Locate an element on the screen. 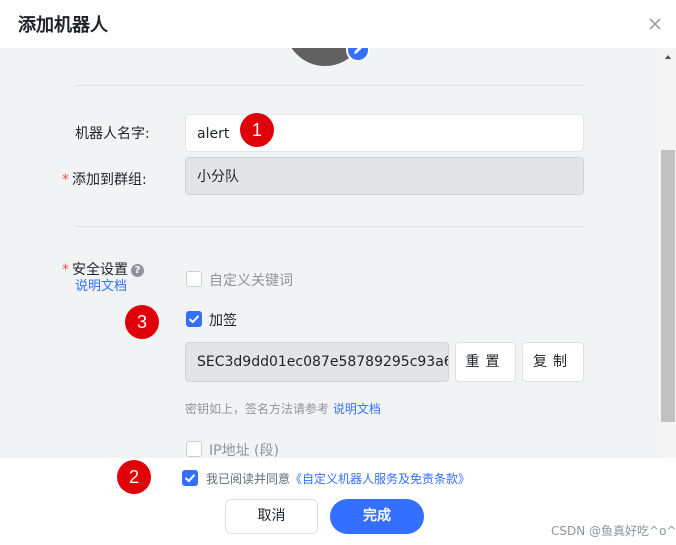 Image resolution: width=676 pixels, height=545 pixels. group-label-row: * 添加到群组: is located at coordinates (104, 179).